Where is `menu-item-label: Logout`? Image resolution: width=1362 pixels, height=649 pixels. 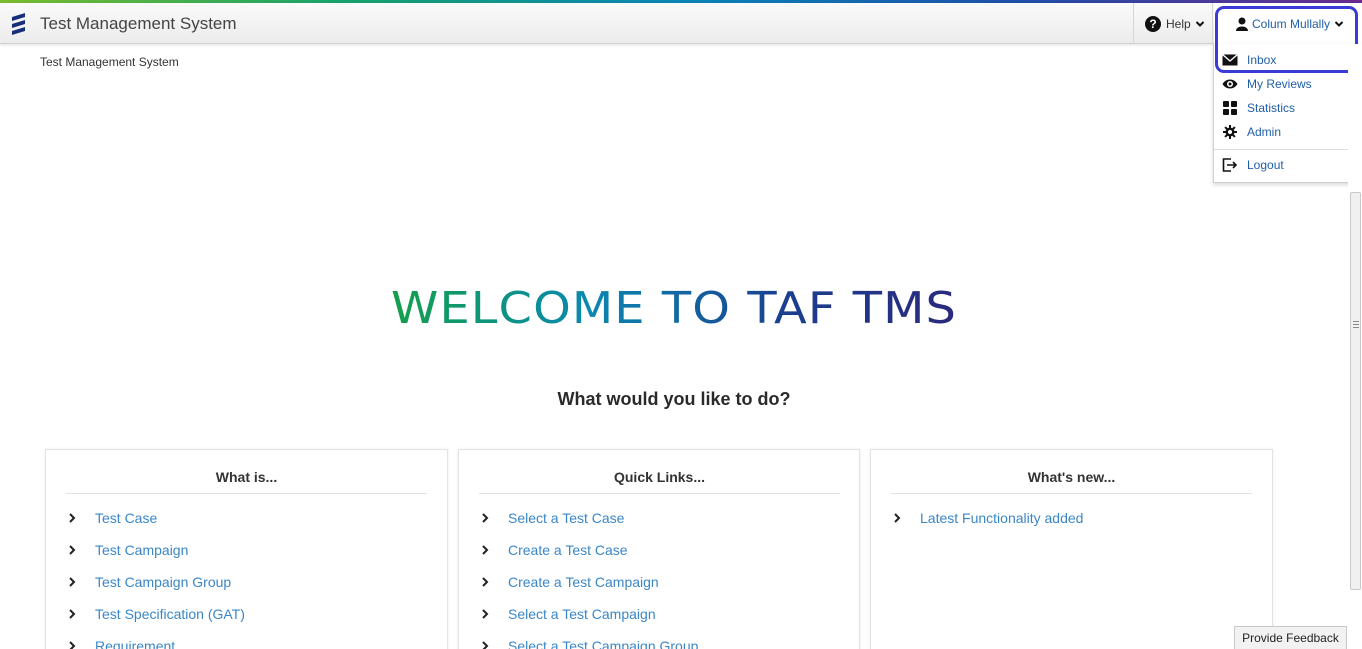
menu-item-label: Logout is located at coordinates (1265, 165).